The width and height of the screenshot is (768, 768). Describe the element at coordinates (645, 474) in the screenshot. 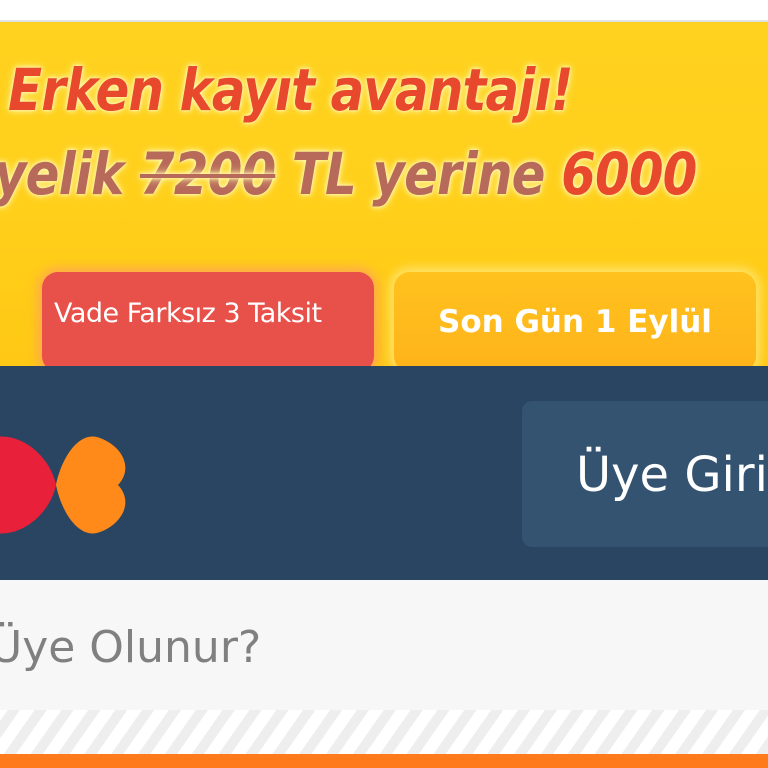

I see `login-button: Üye Giri` at that location.